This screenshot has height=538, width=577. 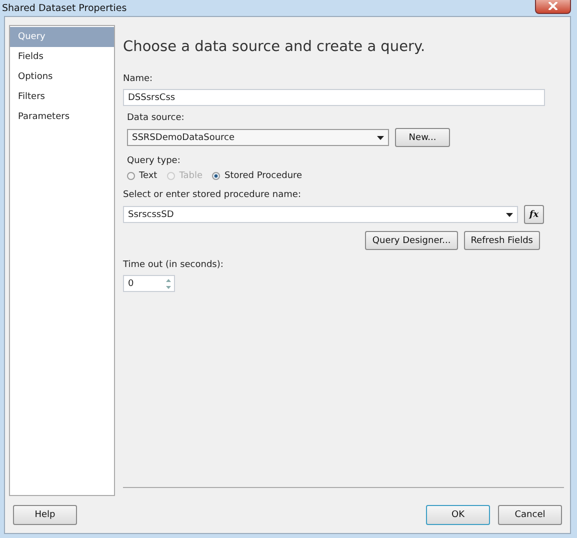 I want to click on procedure-combo: SsrscssSD, so click(x=320, y=215).